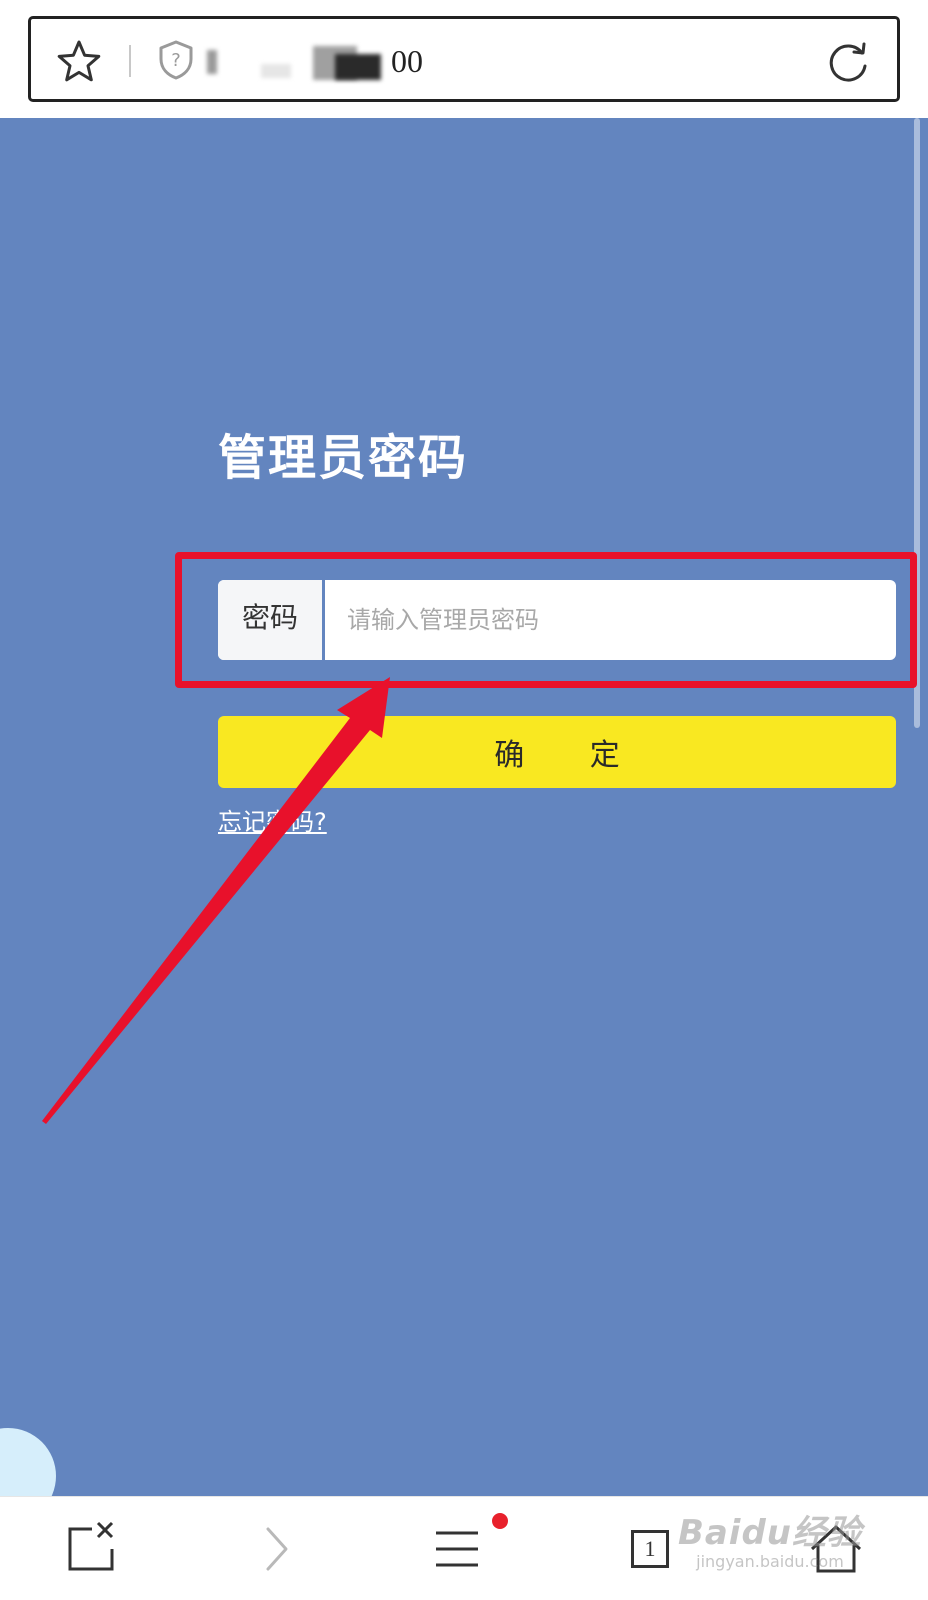 The width and height of the screenshot is (928, 1600). I want to click on menu-icon, so click(457, 1549).